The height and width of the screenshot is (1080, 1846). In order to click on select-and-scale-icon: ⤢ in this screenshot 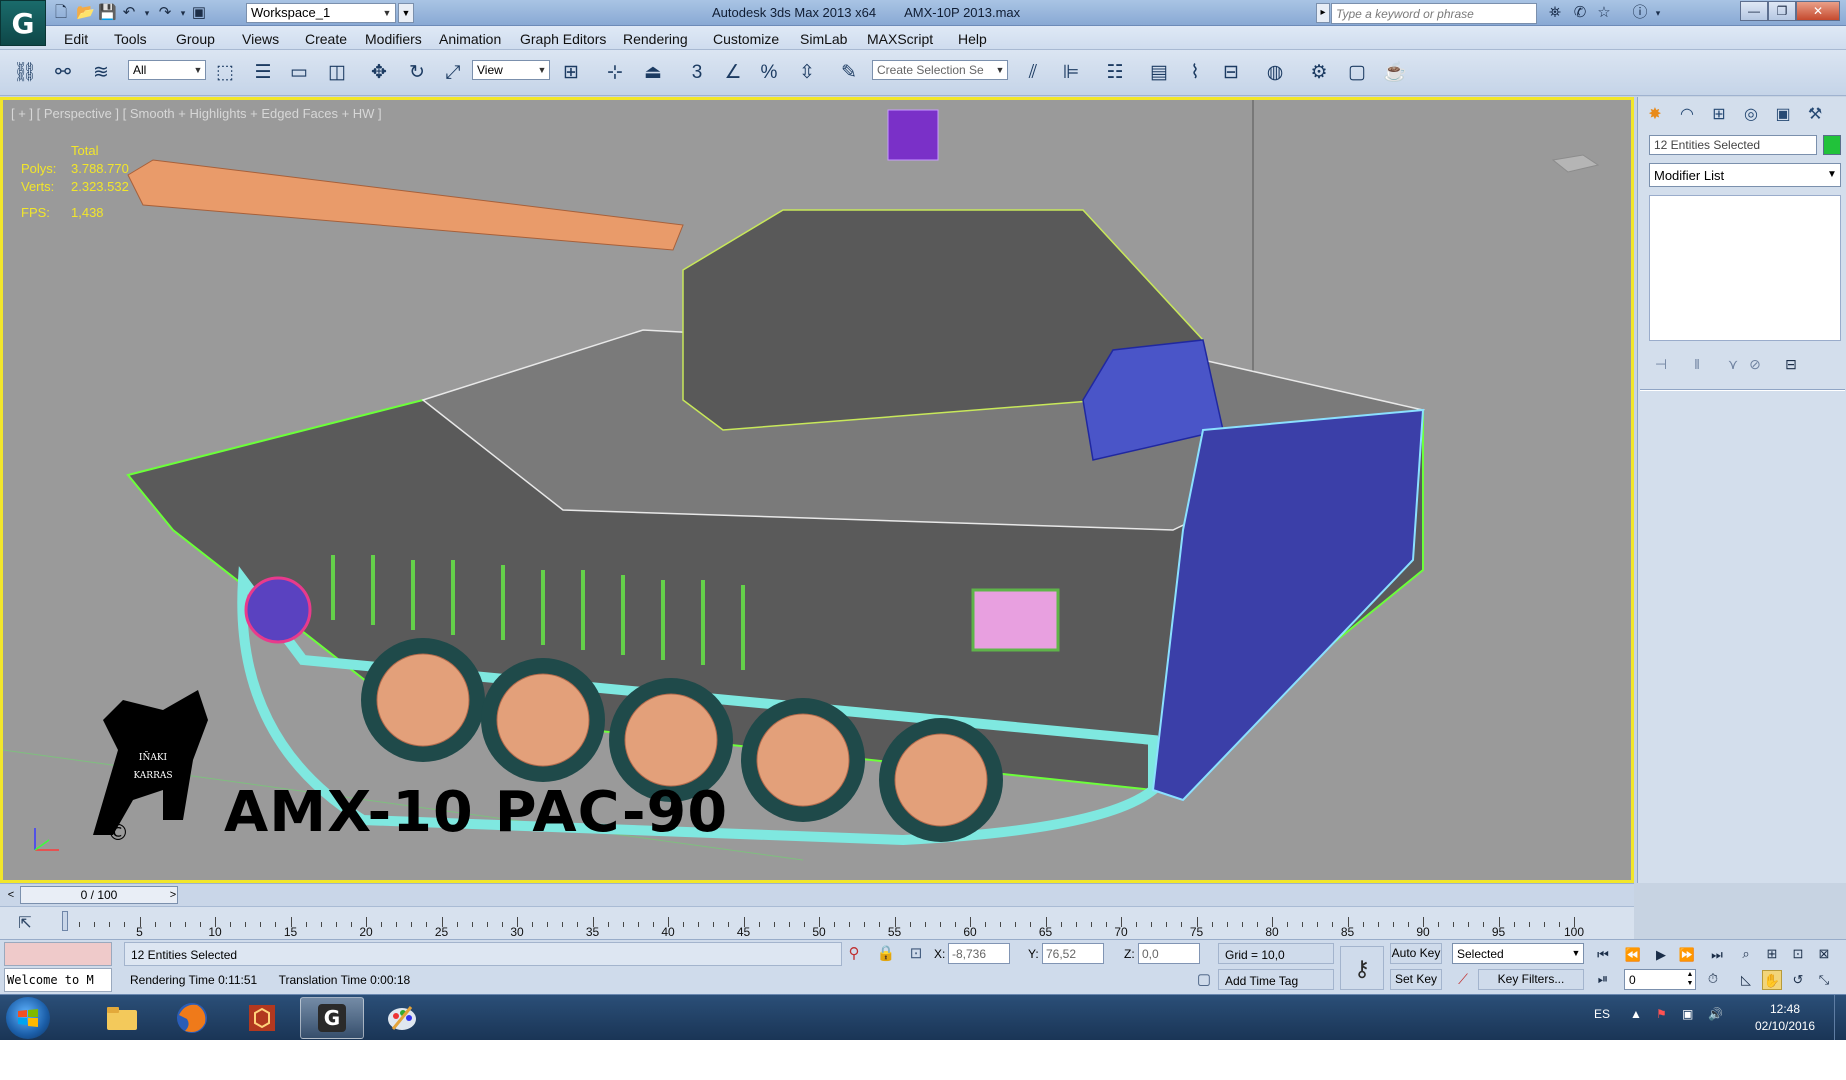, I will do `click(453, 73)`.